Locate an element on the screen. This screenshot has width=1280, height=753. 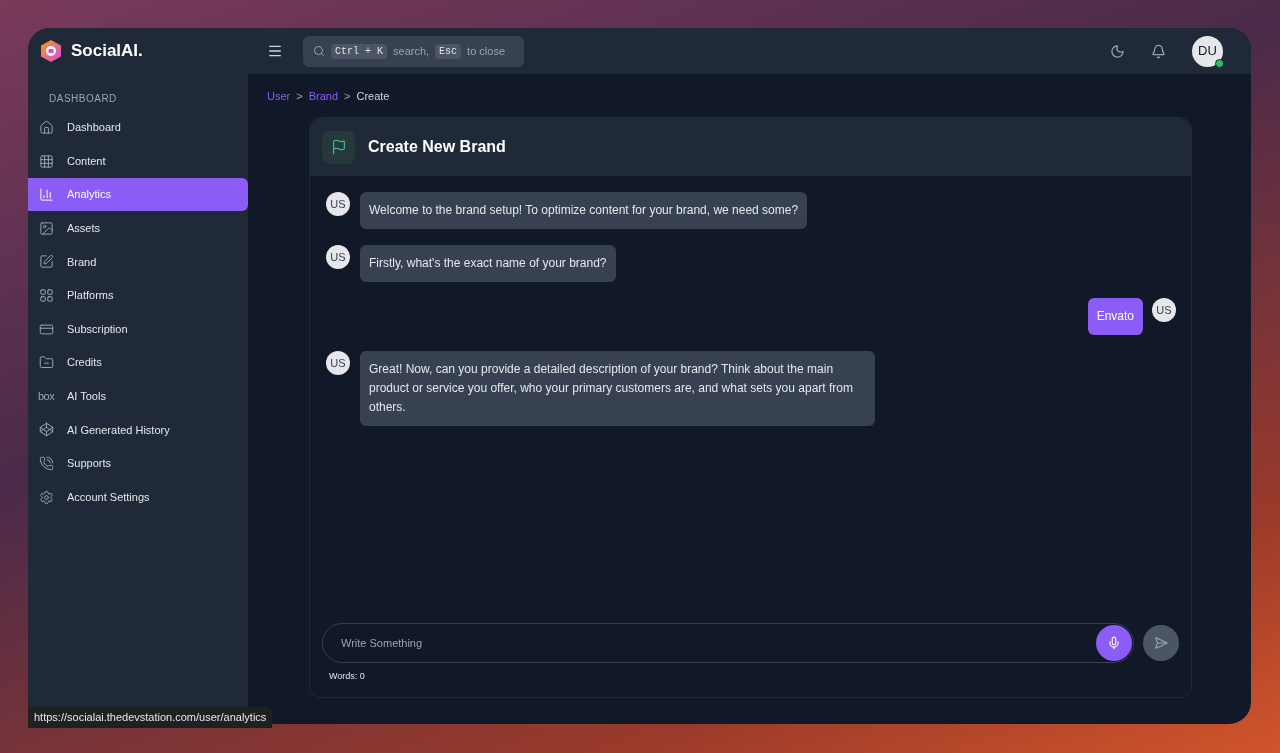
phone-icon is located at coordinates (46, 463).